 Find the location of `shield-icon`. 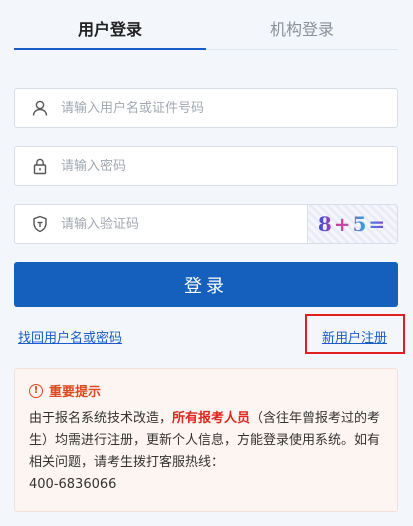

shield-icon is located at coordinates (40, 224).